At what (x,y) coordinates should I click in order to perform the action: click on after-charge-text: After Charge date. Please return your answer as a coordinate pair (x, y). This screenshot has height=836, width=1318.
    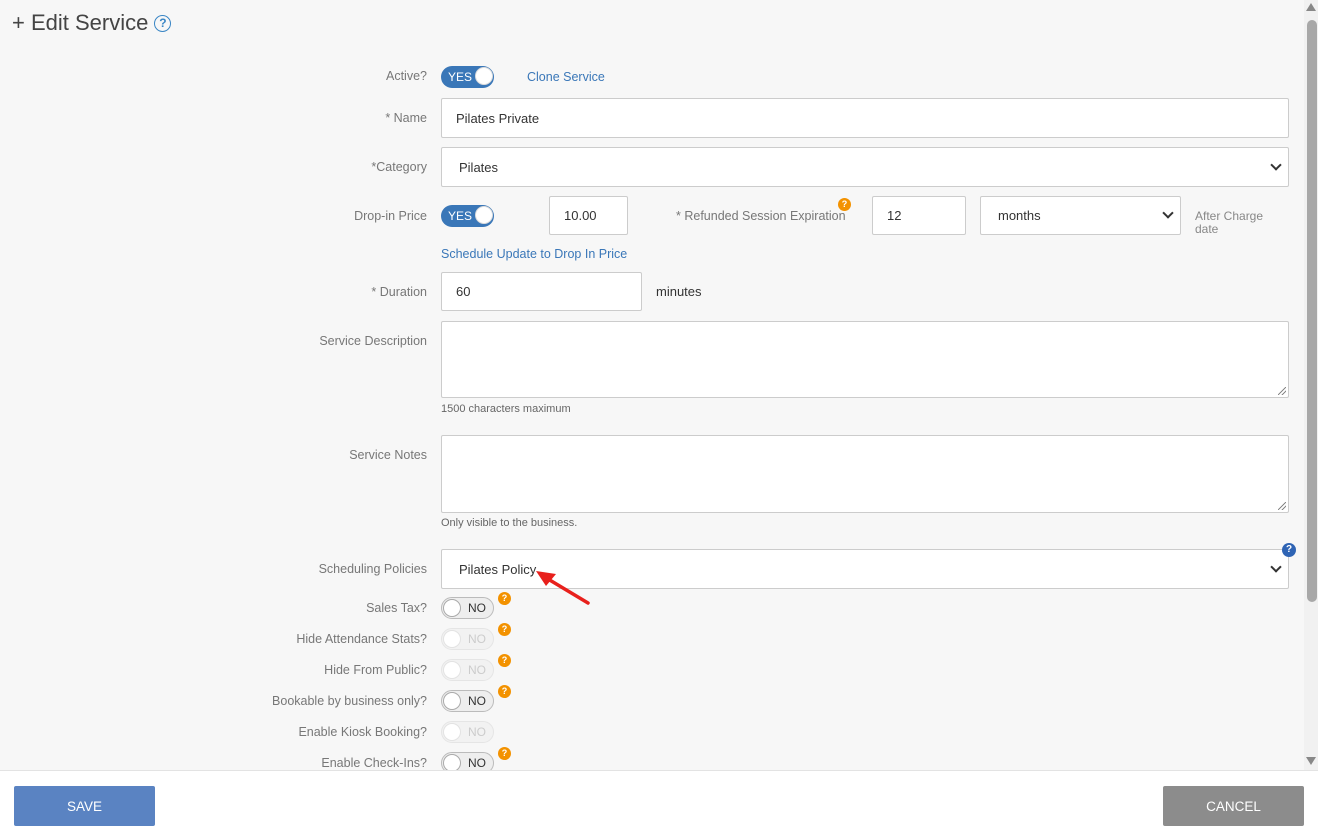
    Looking at the image, I should click on (1229, 222).